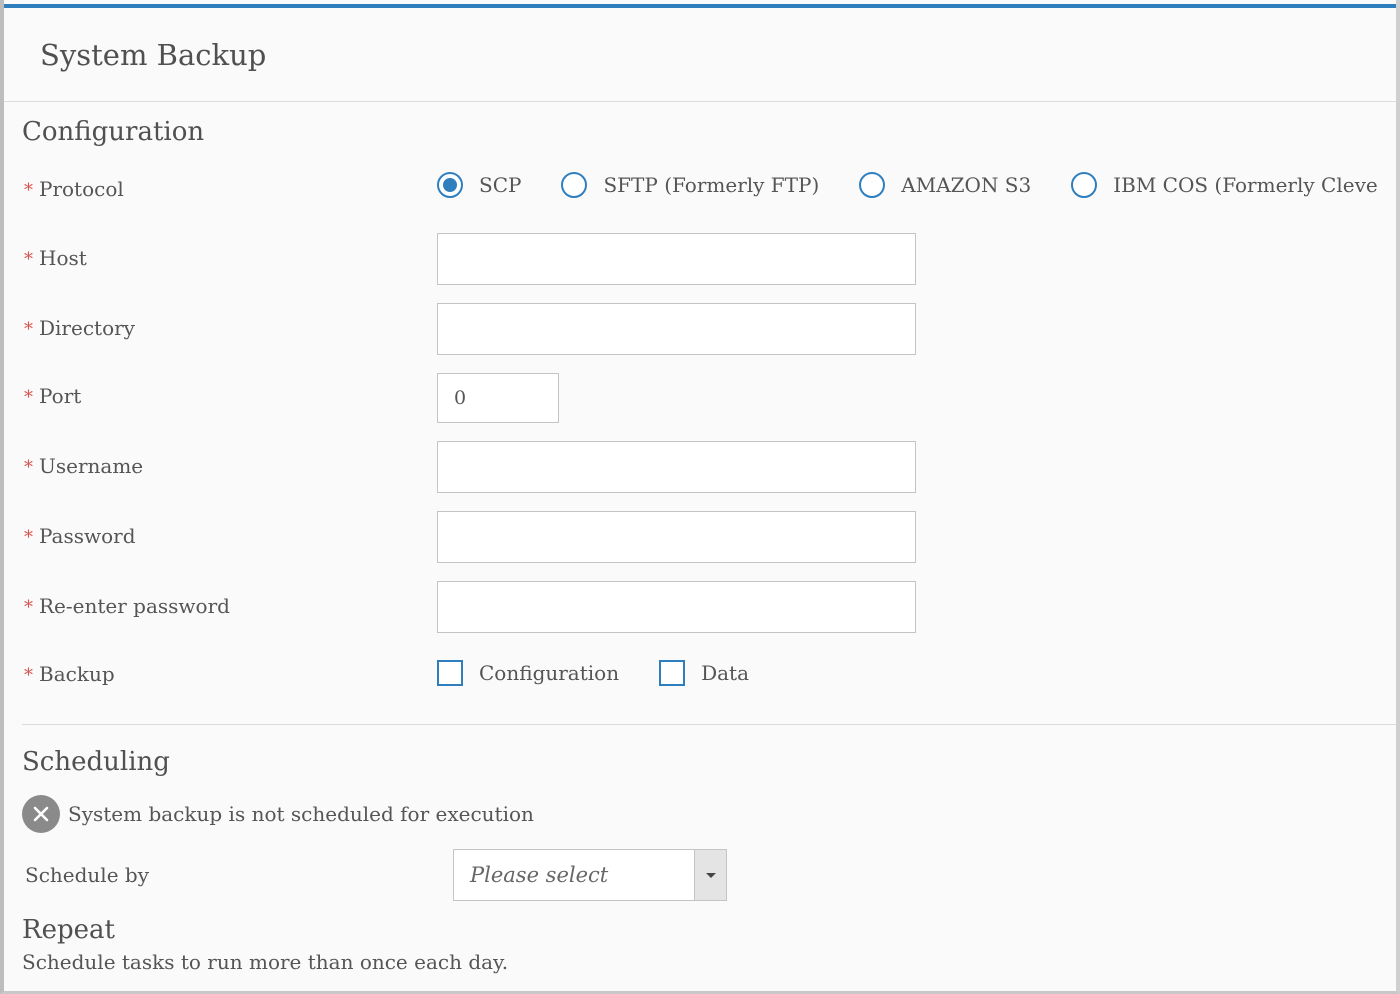 This screenshot has height=994, width=1400. Describe the element at coordinates (28, 190) in the screenshot. I see `required-marker: *` at that location.